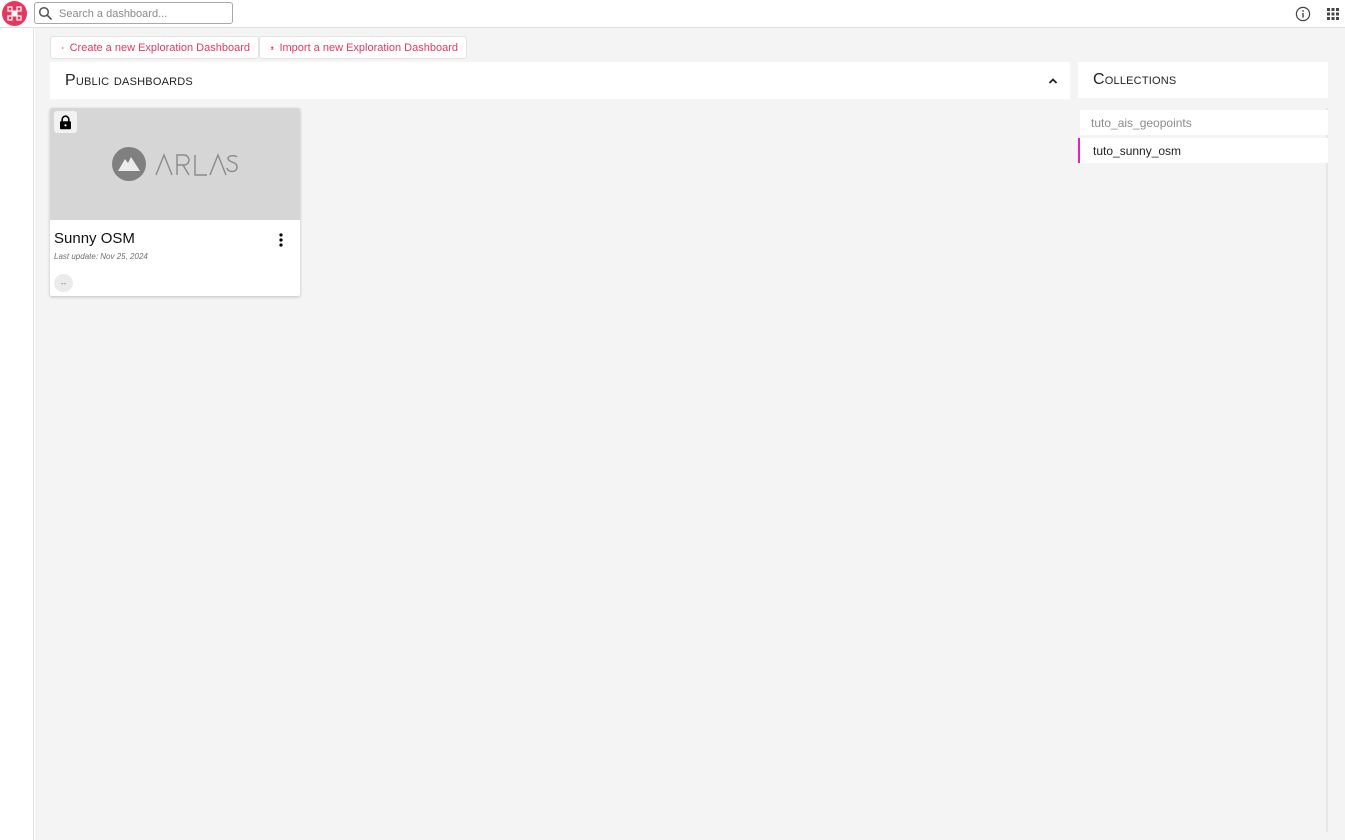 This screenshot has width=1345, height=840. I want to click on network-nodes-icon, so click(14, 13).